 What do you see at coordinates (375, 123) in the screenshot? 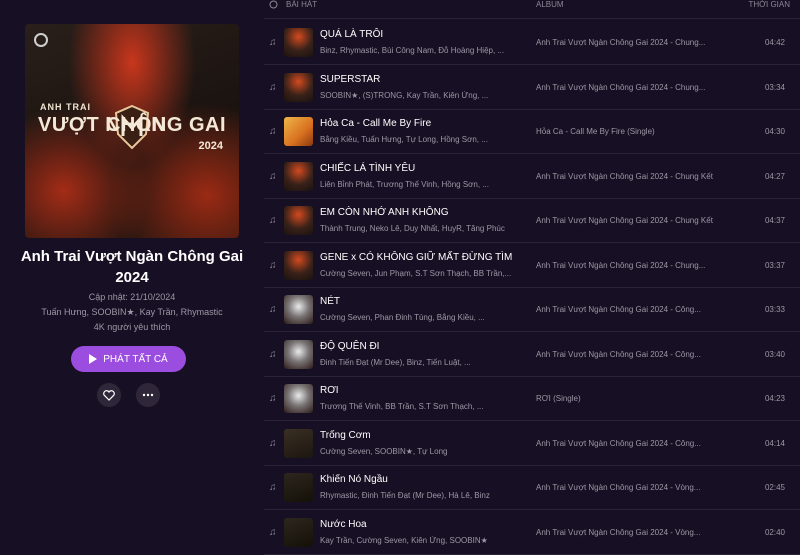
I see `song-title: Hỏa Ca - Call Me By Fire` at bounding box center [375, 123].